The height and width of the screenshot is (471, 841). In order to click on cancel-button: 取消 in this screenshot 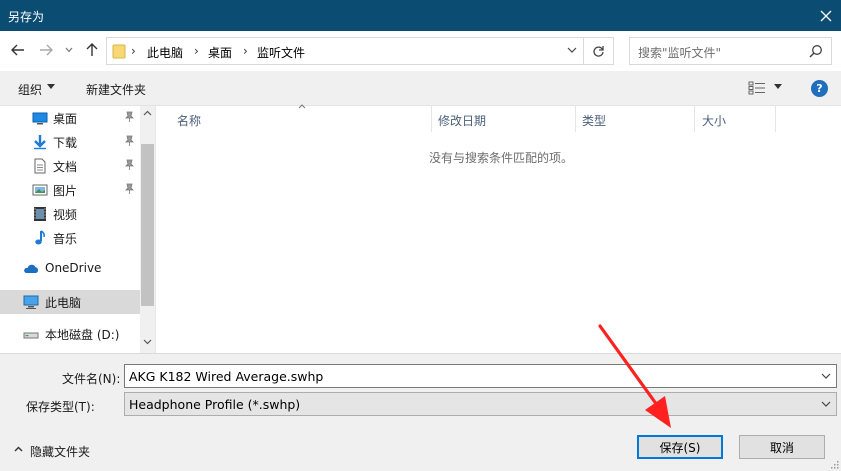, I will do `click(782, 447)`.